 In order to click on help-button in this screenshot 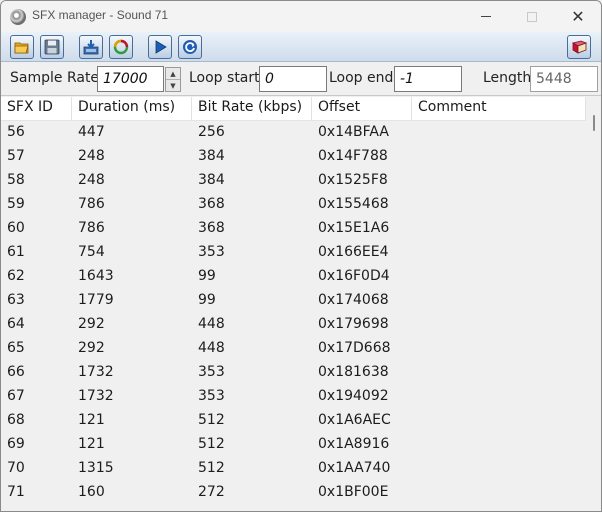, I will do `click(579, 47)`.